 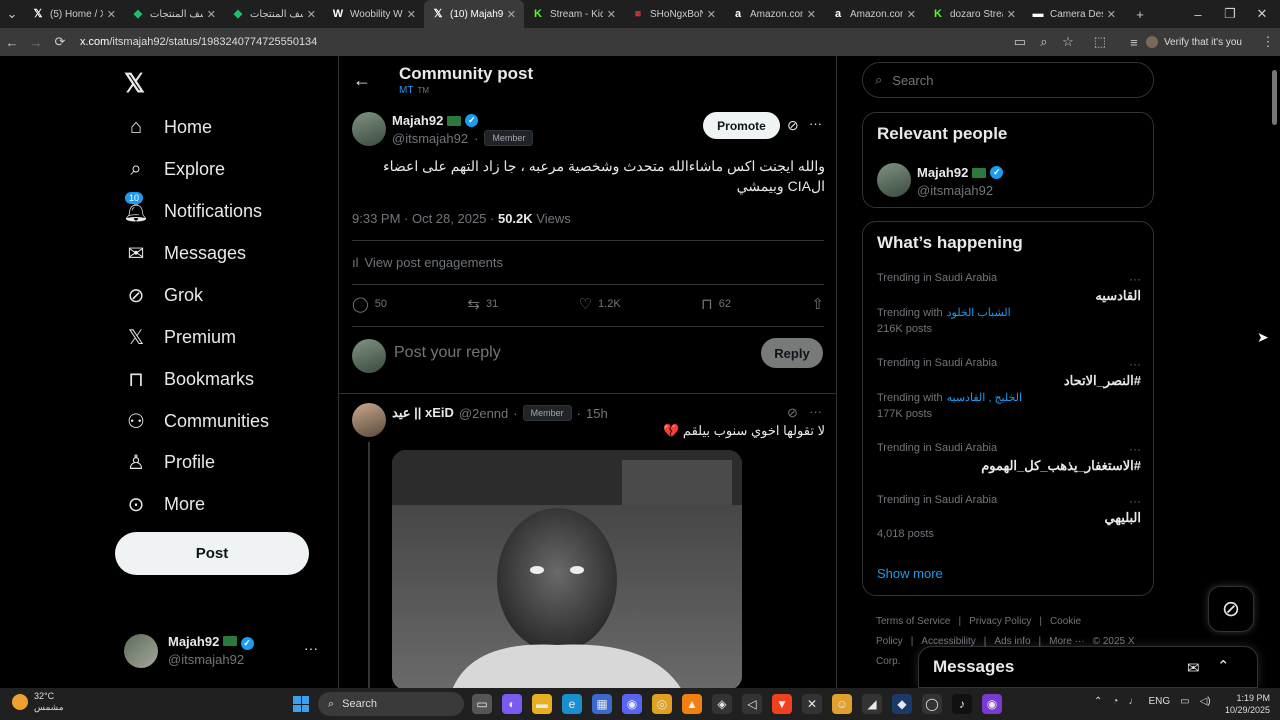 I want to click on chrome-icon: ◎, so click(x=662, y=704).